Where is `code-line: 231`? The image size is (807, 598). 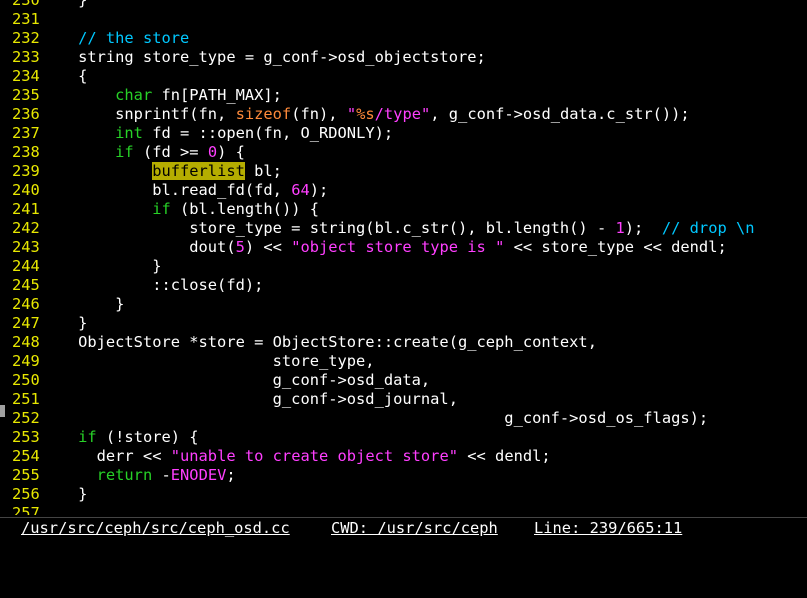
code-line: 231 is located at coordinates (403, 19).